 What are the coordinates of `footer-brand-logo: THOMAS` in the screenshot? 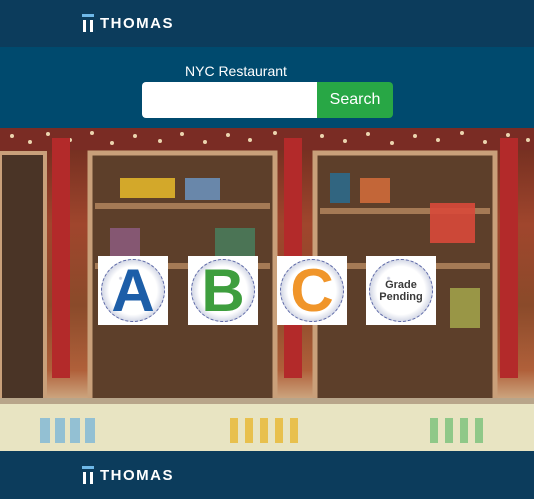 It's located at (128, 475).